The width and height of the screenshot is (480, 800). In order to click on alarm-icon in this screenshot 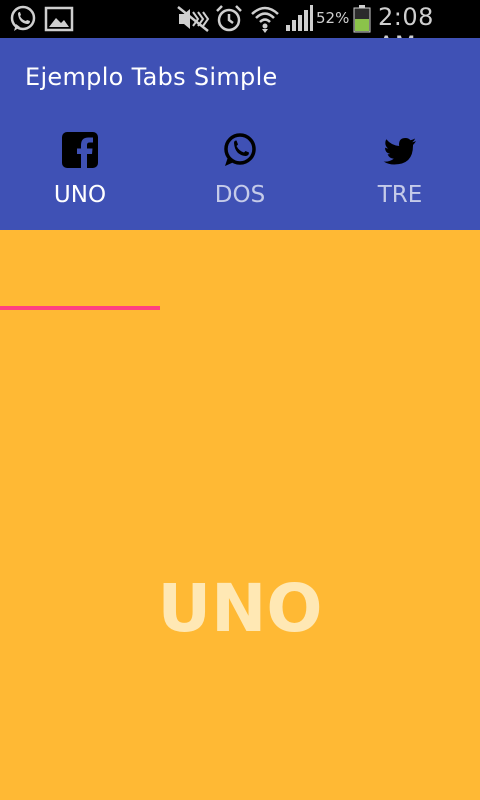, I will do `click(229, 18)`.